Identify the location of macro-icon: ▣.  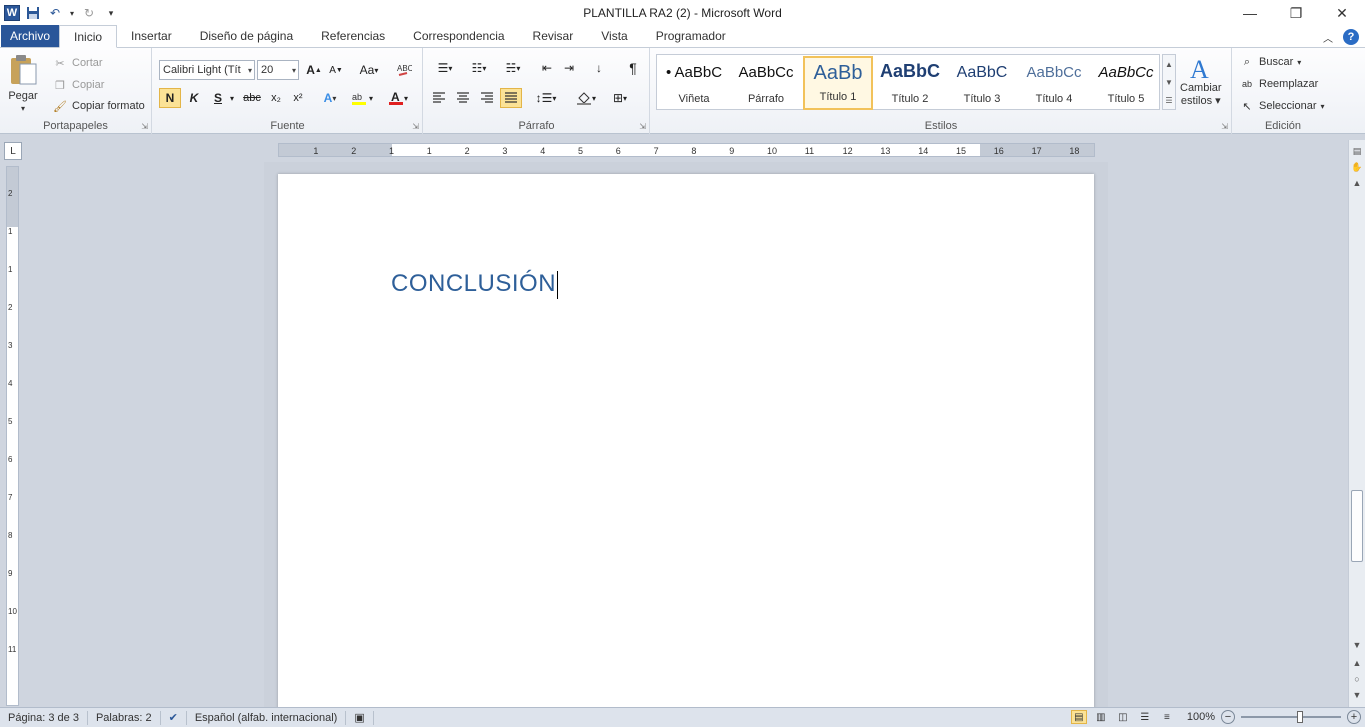
(360, 717).